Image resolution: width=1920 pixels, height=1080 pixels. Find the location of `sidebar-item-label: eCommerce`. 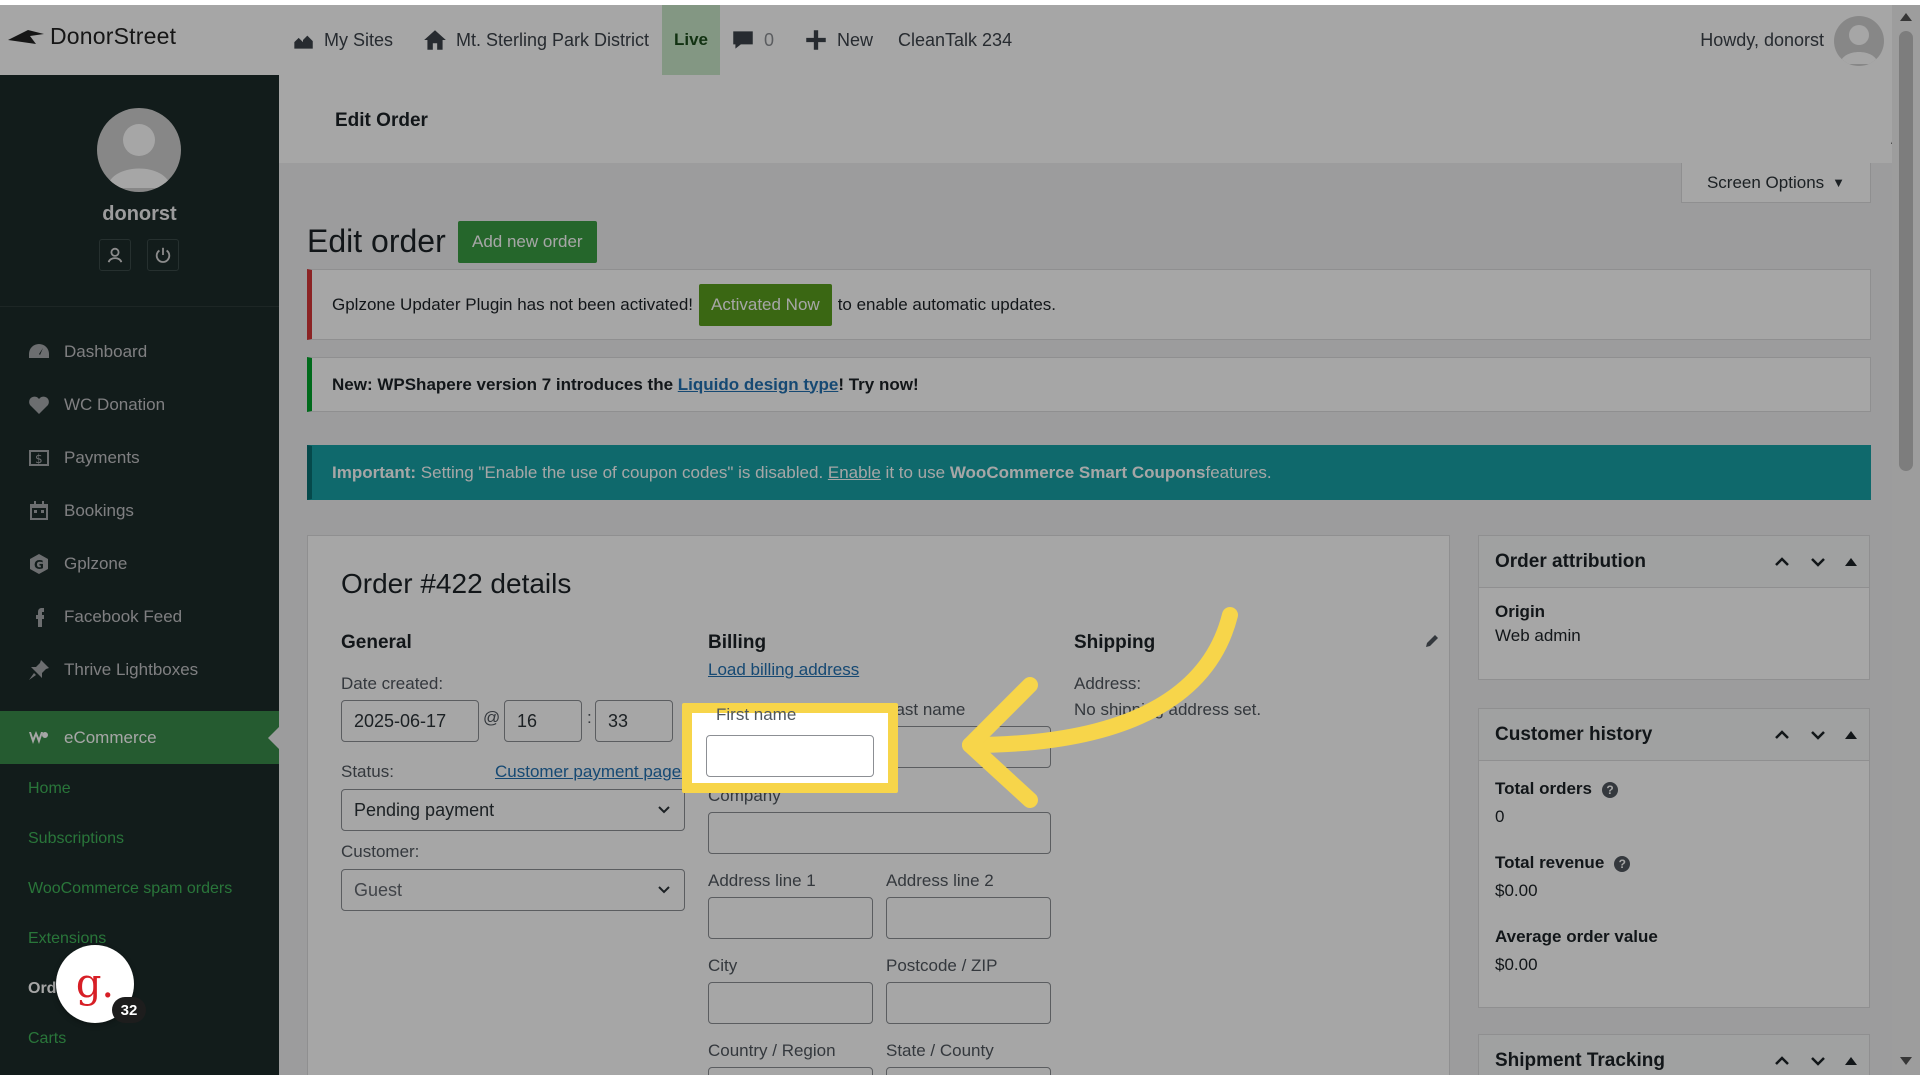

sidebar-item-label: eCommerce is located at coordinates (110, 737).